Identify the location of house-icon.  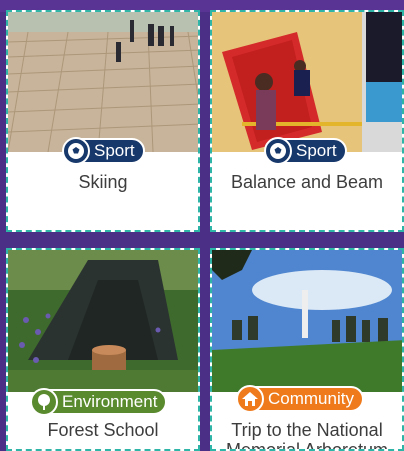
(250, 399).